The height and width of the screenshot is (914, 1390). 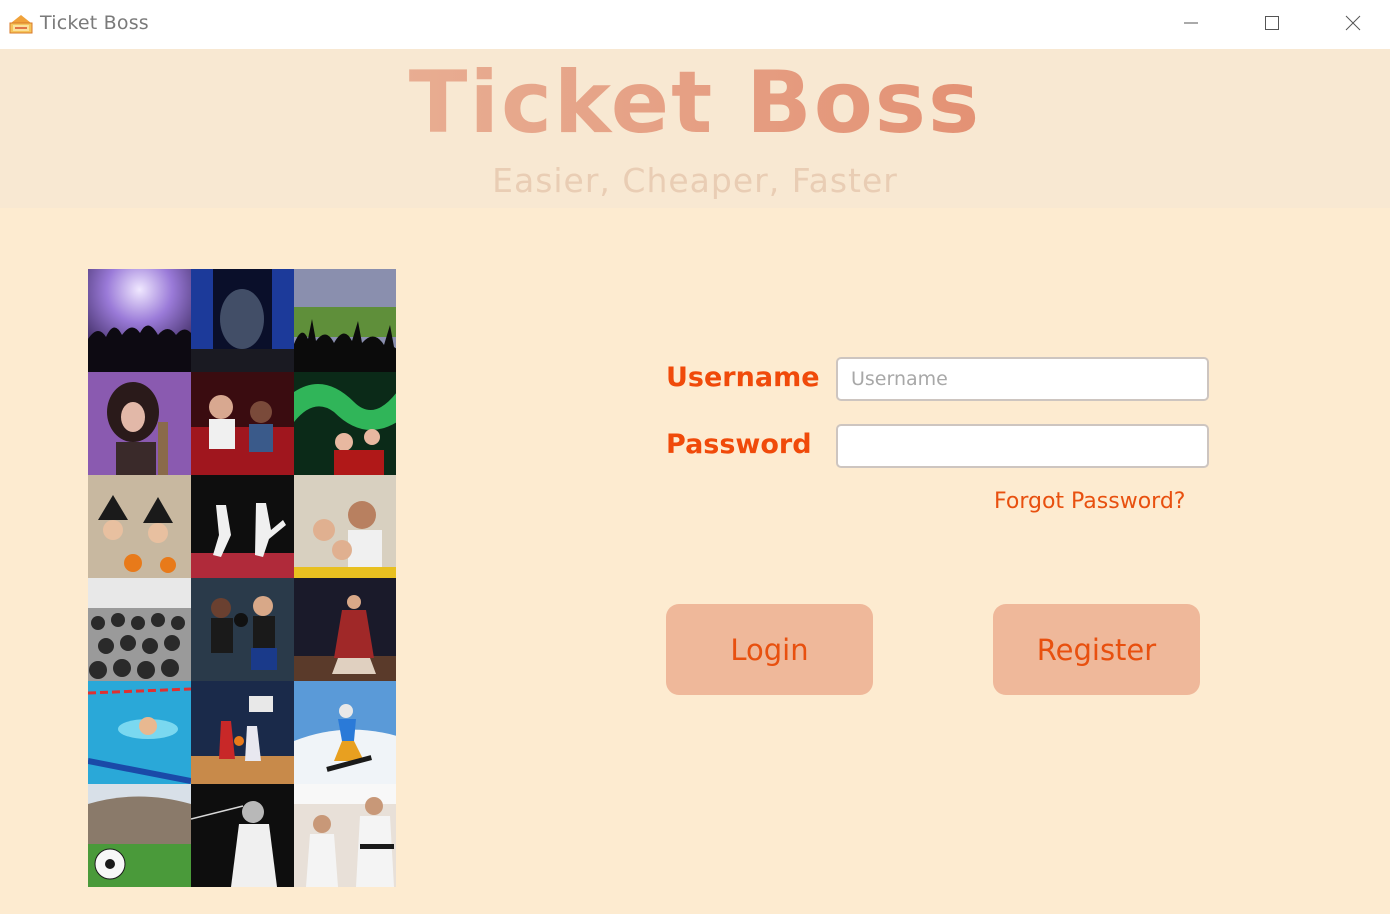 What do you see at coordinates (1096, 649) in the screenshot?
I see `register-button: Register` at bounding box center [1096, 649].